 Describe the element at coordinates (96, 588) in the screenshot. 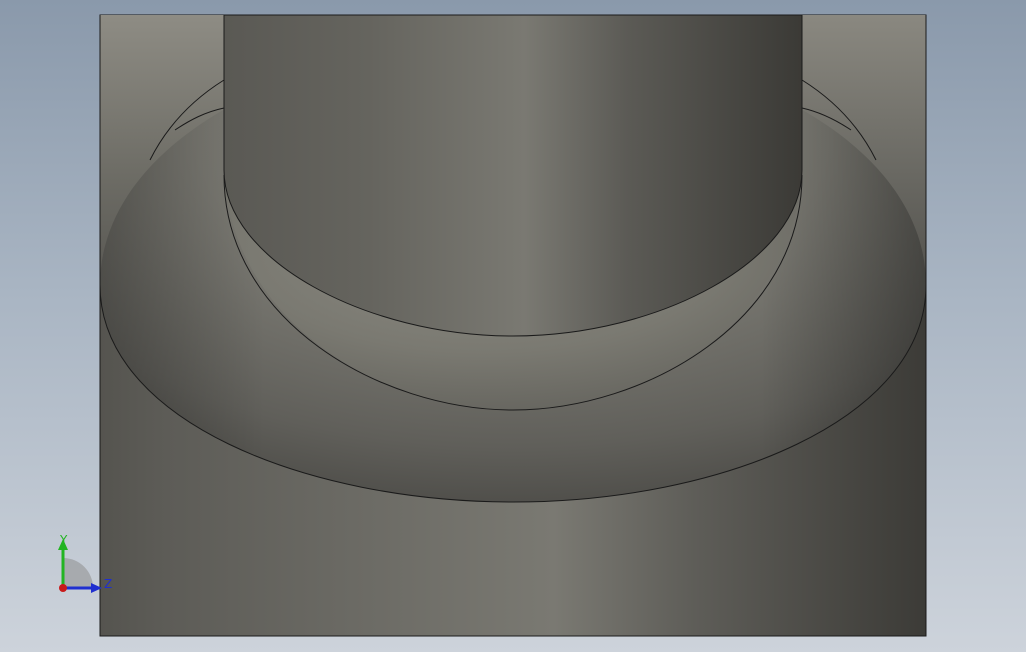

I see `z-axis-arrowhead` at that location.